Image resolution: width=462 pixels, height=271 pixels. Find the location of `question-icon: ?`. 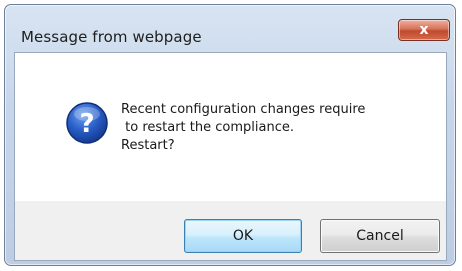

question-icon: ? is located at coordinates (87, 123).